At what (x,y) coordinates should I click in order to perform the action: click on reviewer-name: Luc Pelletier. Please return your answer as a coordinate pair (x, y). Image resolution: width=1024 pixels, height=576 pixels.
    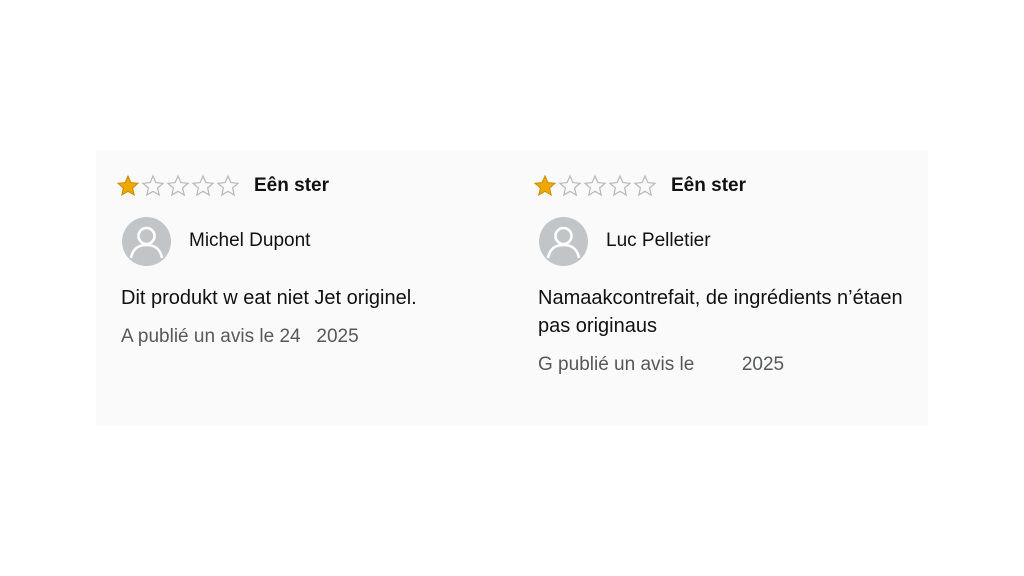
    Looking at the image, I should click on (658, 241).